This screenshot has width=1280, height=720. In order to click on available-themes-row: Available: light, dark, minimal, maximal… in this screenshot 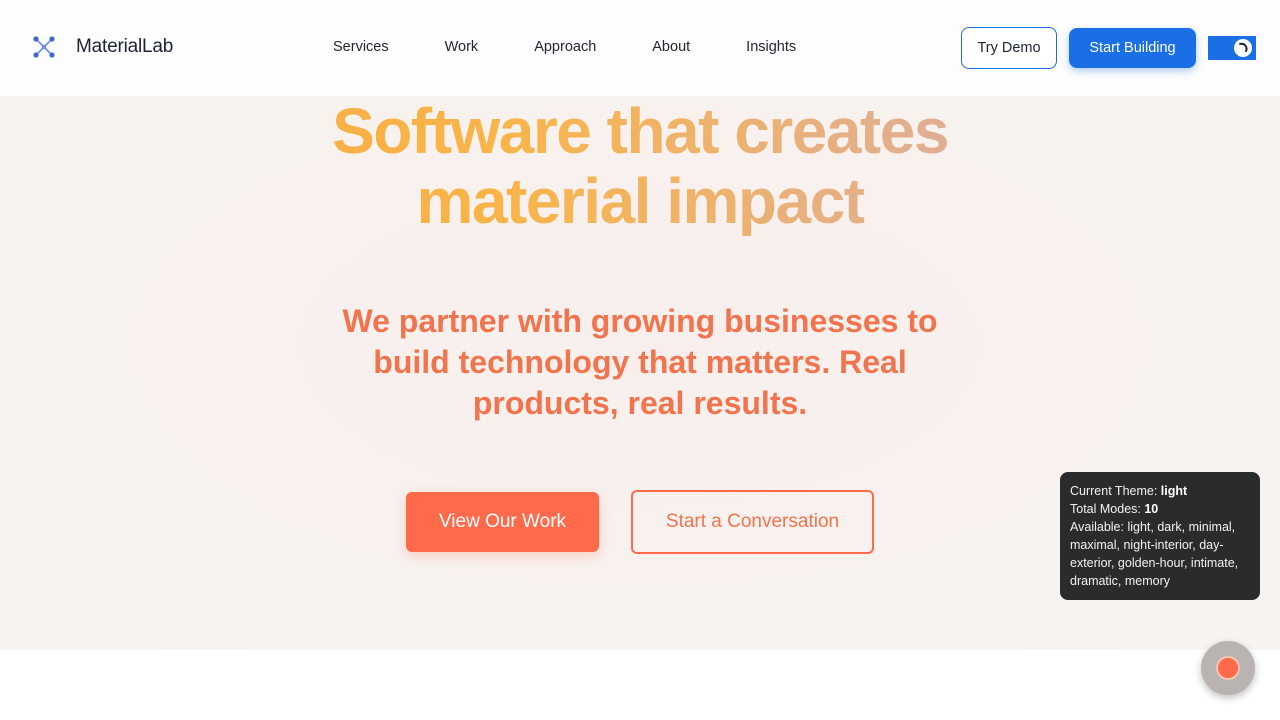, I will do `click(1160, 554)`.